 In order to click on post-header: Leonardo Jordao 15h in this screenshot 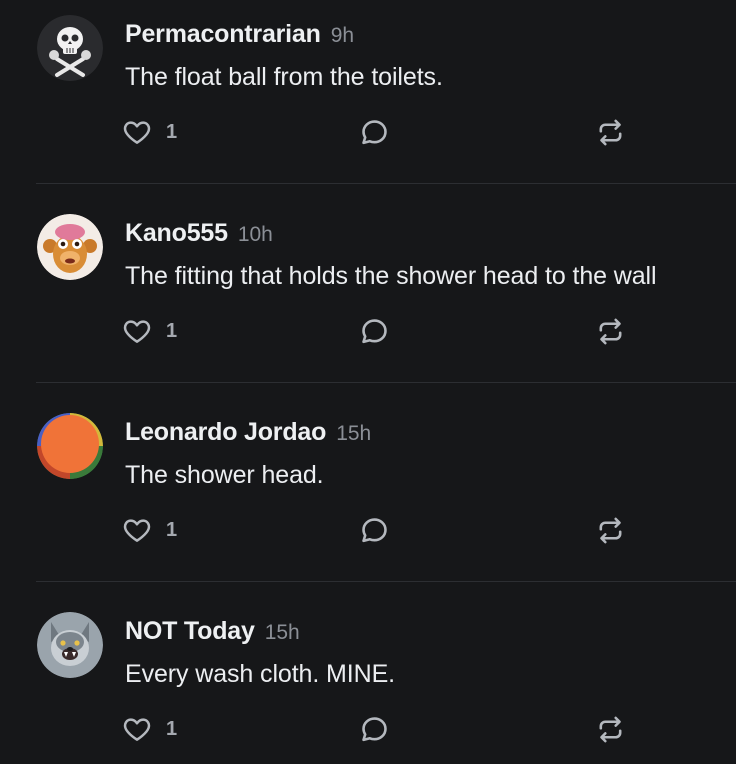, I will do `click(248, 434)`.